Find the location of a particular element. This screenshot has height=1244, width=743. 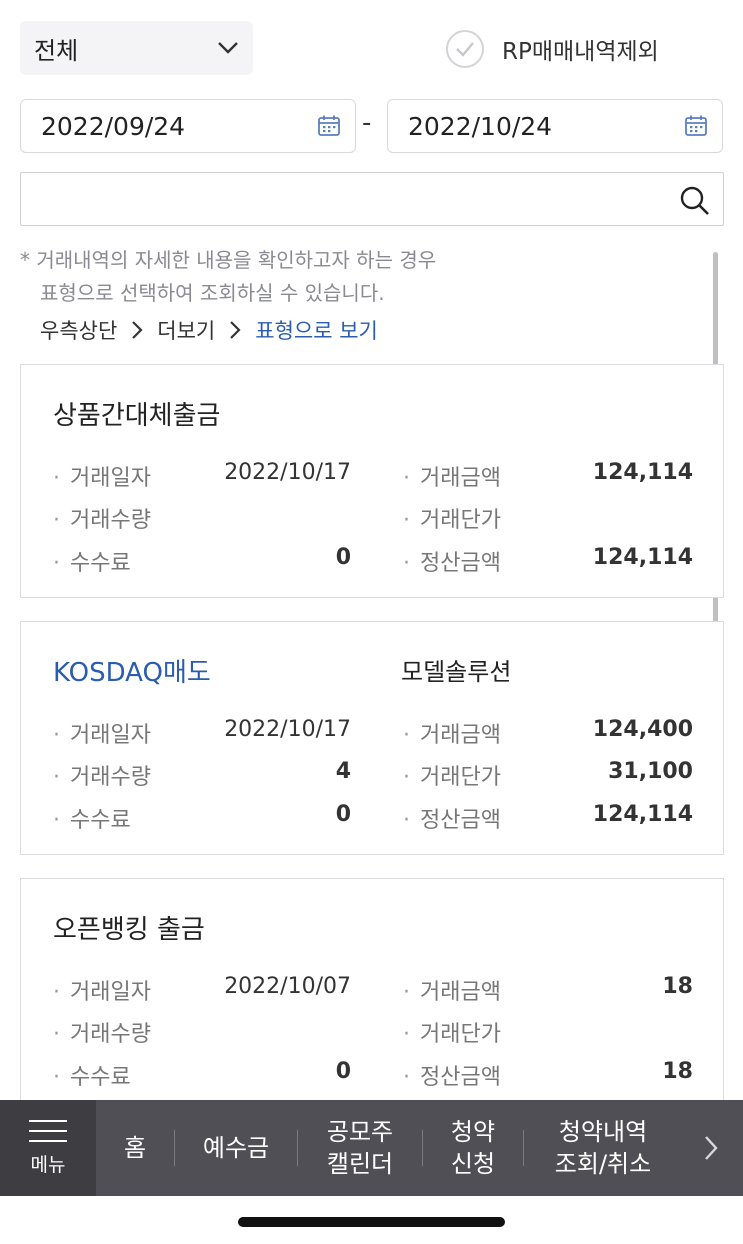

nav-subscribe-history-line2: 조회/취소 is located at coordinates (603, 1164).